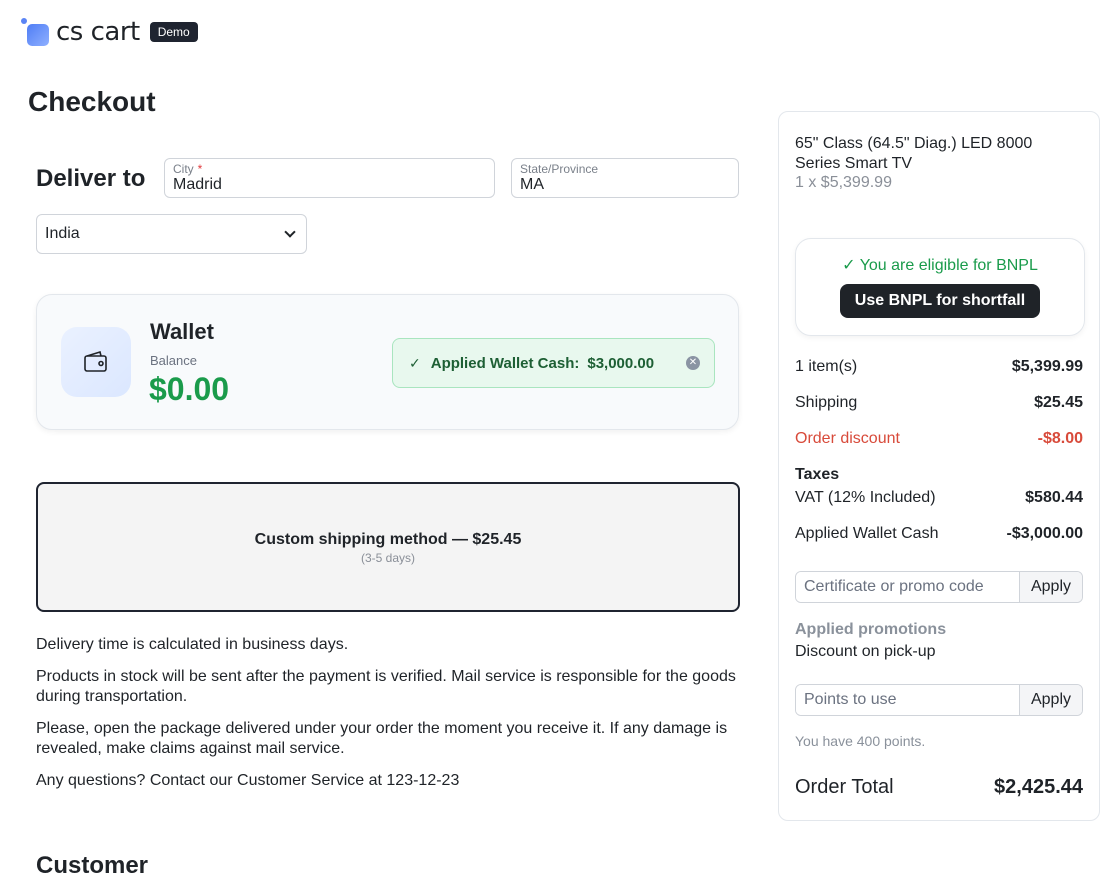  What do you see at coordinates (200, 169) in the screenshot?
I see `required-mark: *` at bounding box center [200, 169].